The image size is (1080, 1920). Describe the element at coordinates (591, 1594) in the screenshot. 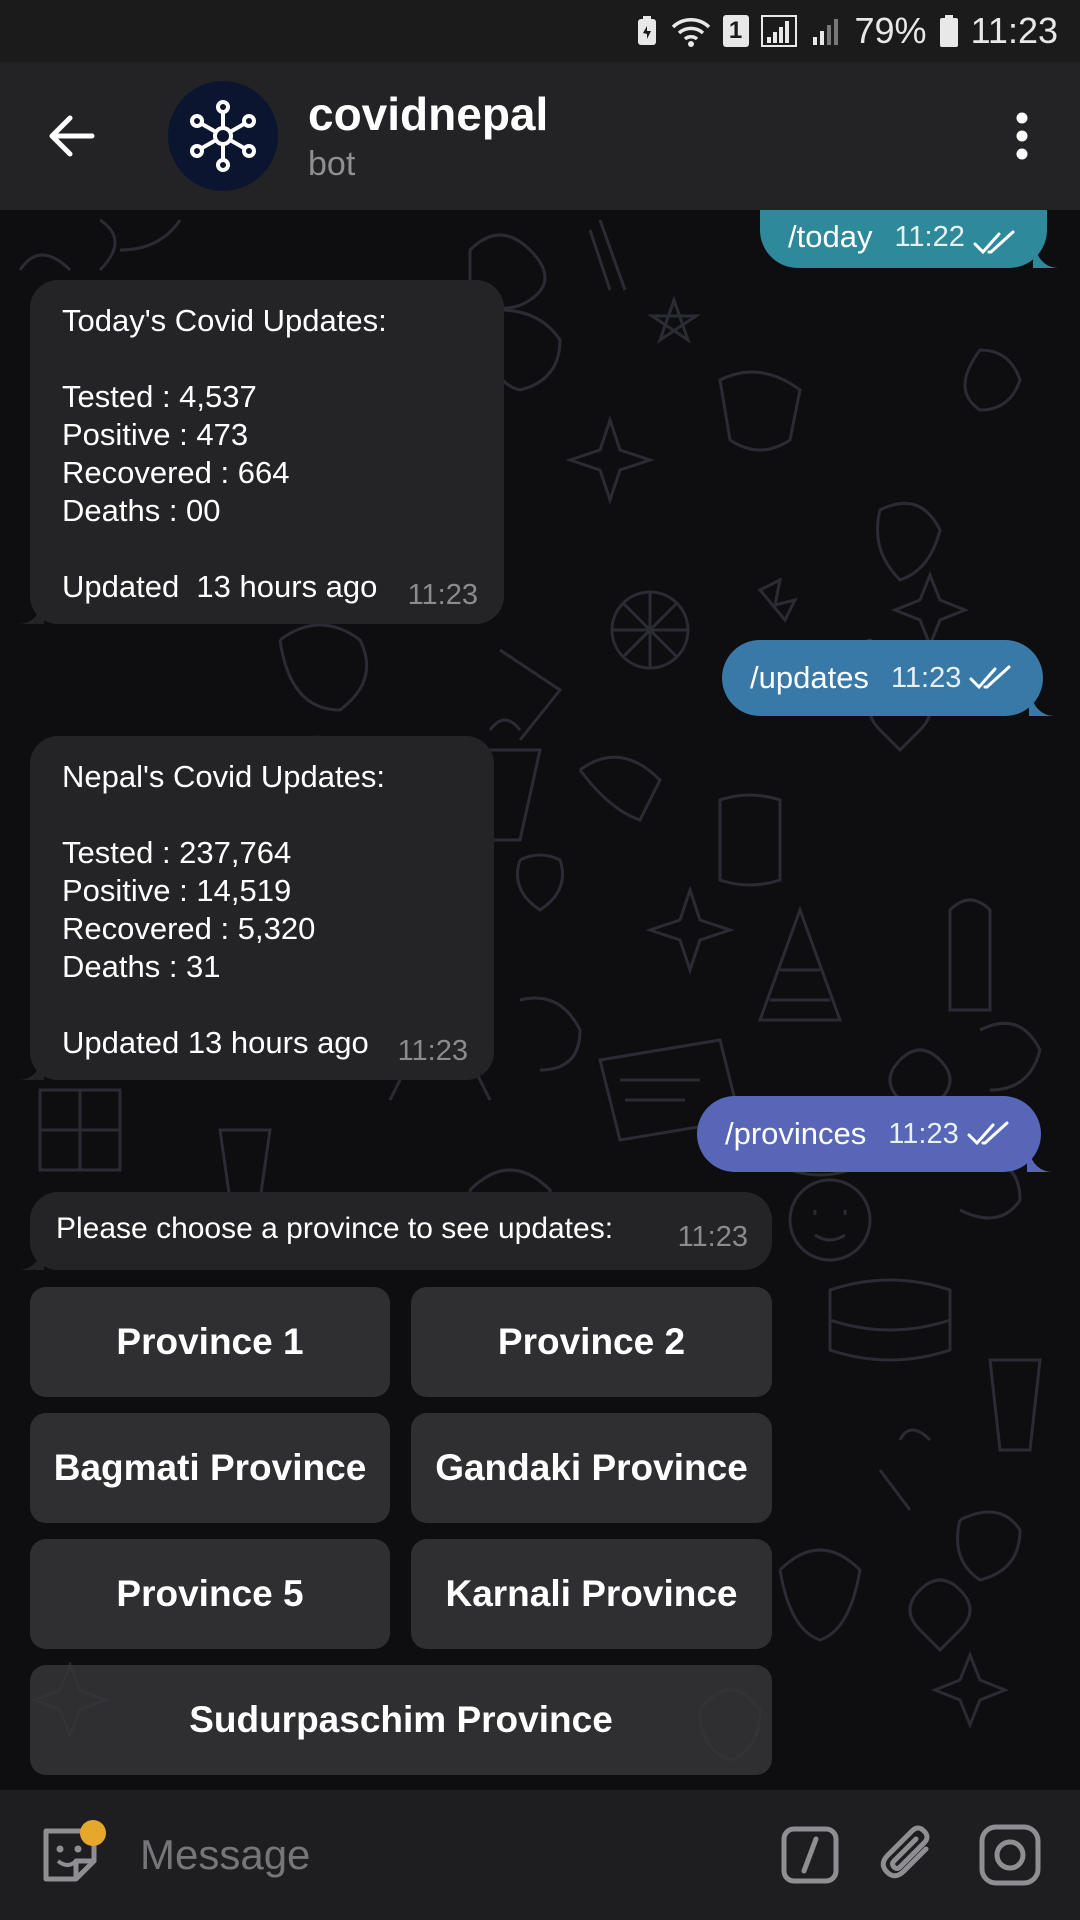

I see `karnali-province-button: Karnali Province` at that location.